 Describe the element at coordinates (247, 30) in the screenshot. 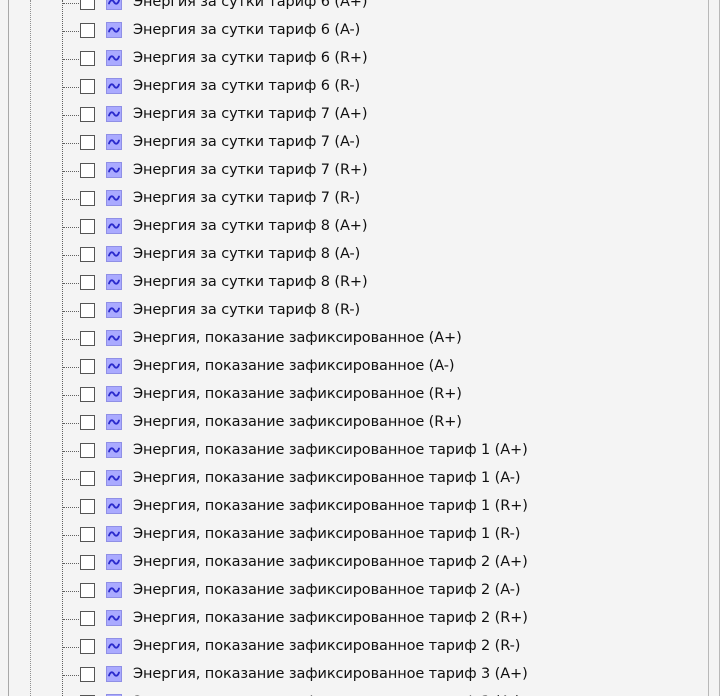

I see `tree-item-label: Энергия за сутки тариф 6 (A-)` at that location.